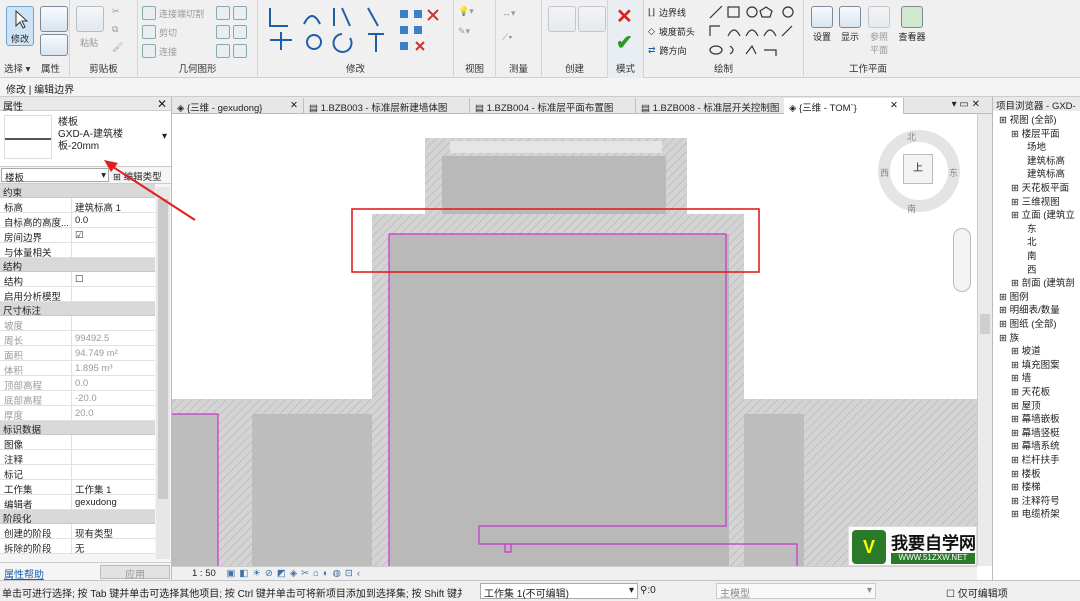 The image size is (1080, 601). Describe the element at coordinates (55, 176) in the screenshot. I see `instance-filter-dropdown: 楼板 ▾` at that location.